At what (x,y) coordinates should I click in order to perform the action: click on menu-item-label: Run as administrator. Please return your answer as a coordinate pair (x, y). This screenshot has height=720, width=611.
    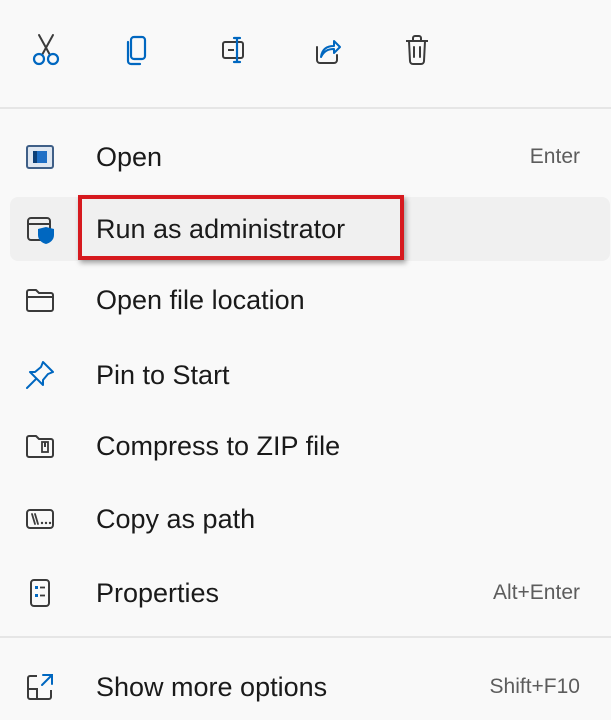
    Looking at the image, I should click on (221, 229).